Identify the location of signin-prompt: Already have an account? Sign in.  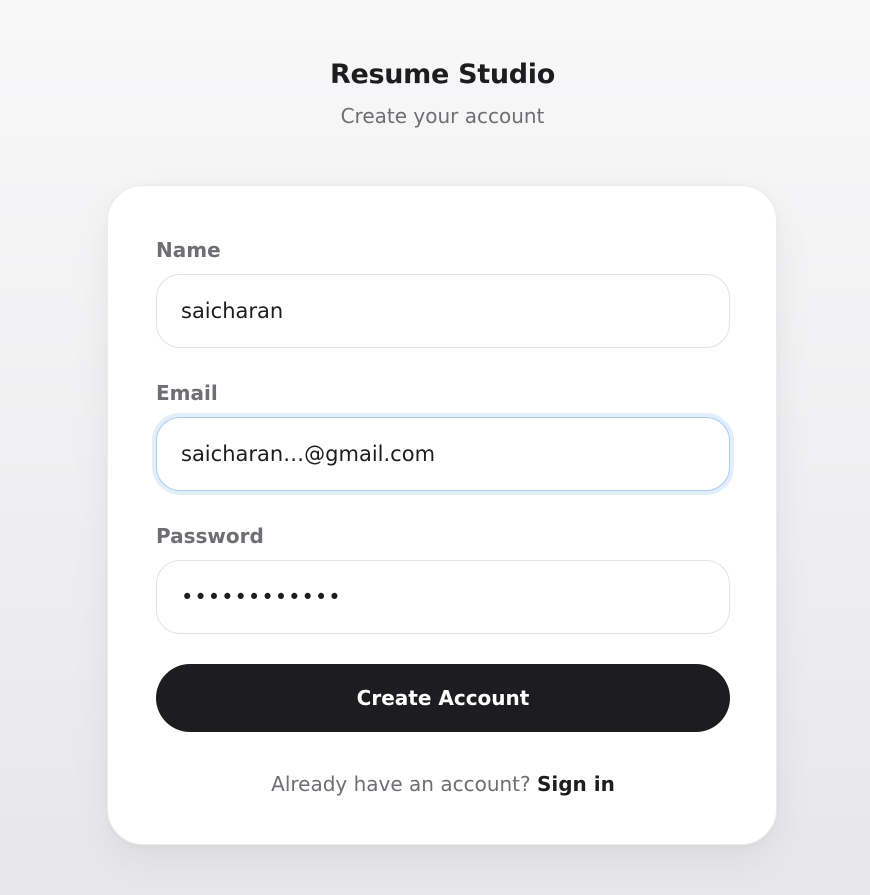
(443, 784).